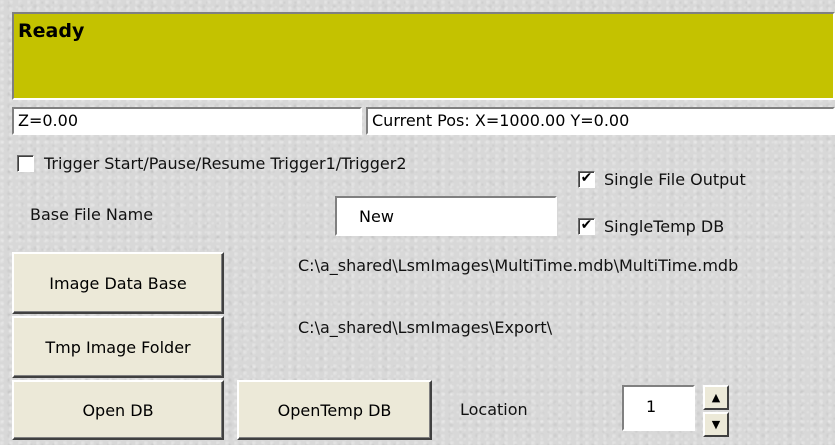 Image resolution: width=835 pixels, height=445 pixels. What do you see at coordinates (675, 179) in the screenshot?
I see `single-file-output-label: Single File Output` at bounding box center [675, 179].